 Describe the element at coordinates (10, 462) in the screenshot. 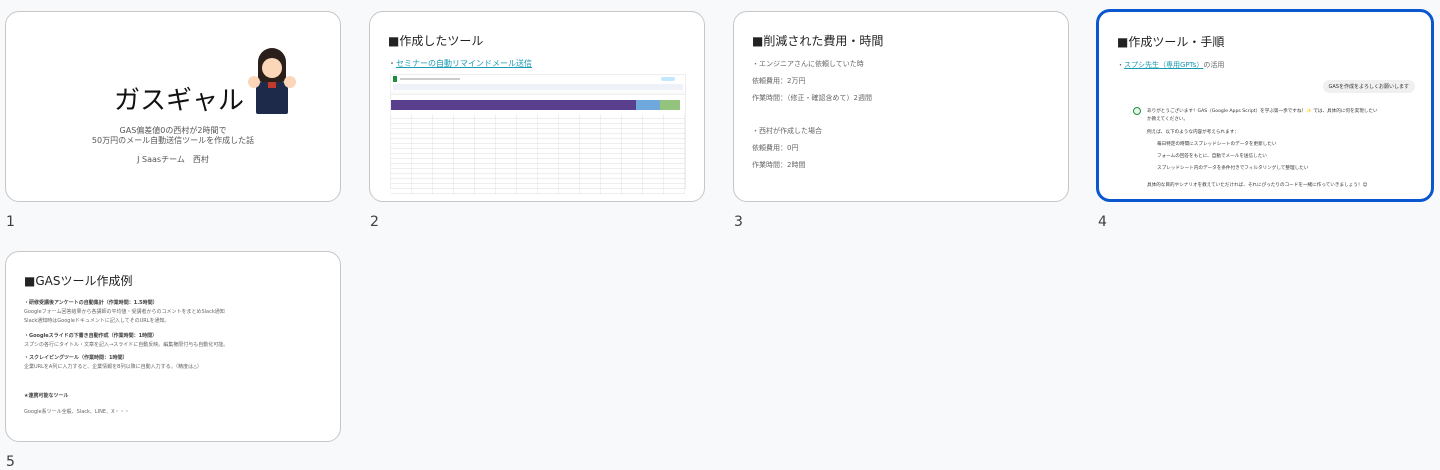

I see `slide-number: 5` at that location.